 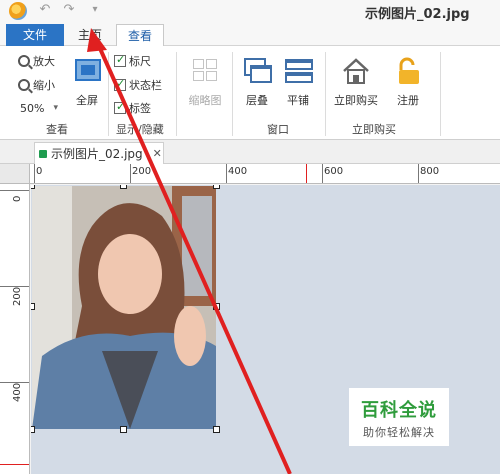 I want to click on undo-icon: ↶, so click(x=45, y=10).